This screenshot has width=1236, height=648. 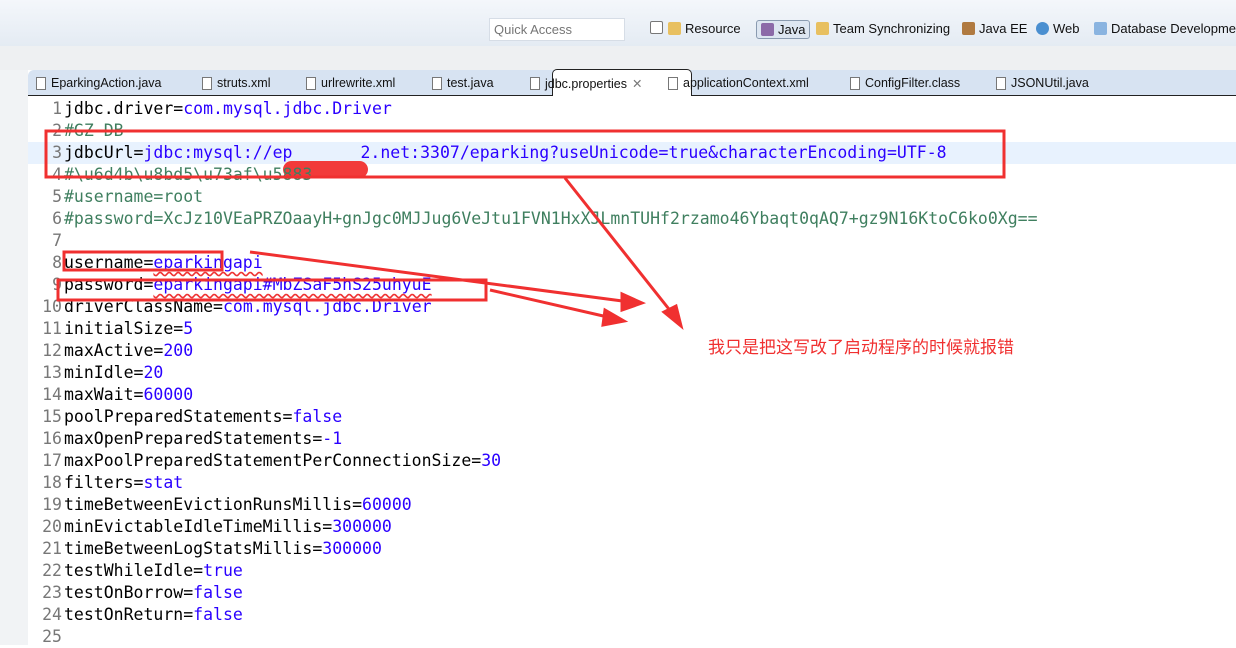 I want to click on editor-line: 19 timeBetweenEvictionRunsMillis=60000, so click(x=632, y=505).